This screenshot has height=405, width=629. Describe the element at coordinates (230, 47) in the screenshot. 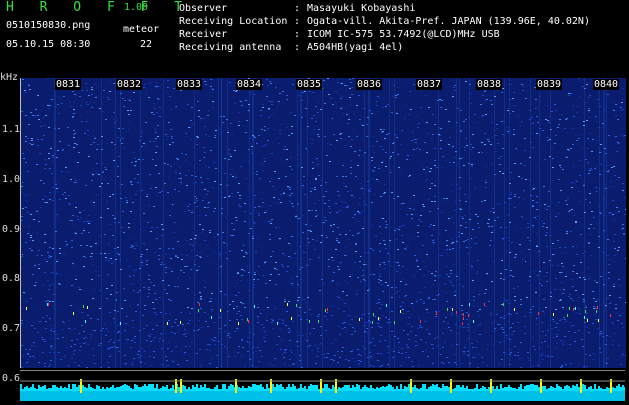

I see `info-key: Receiving antenna` at that location.